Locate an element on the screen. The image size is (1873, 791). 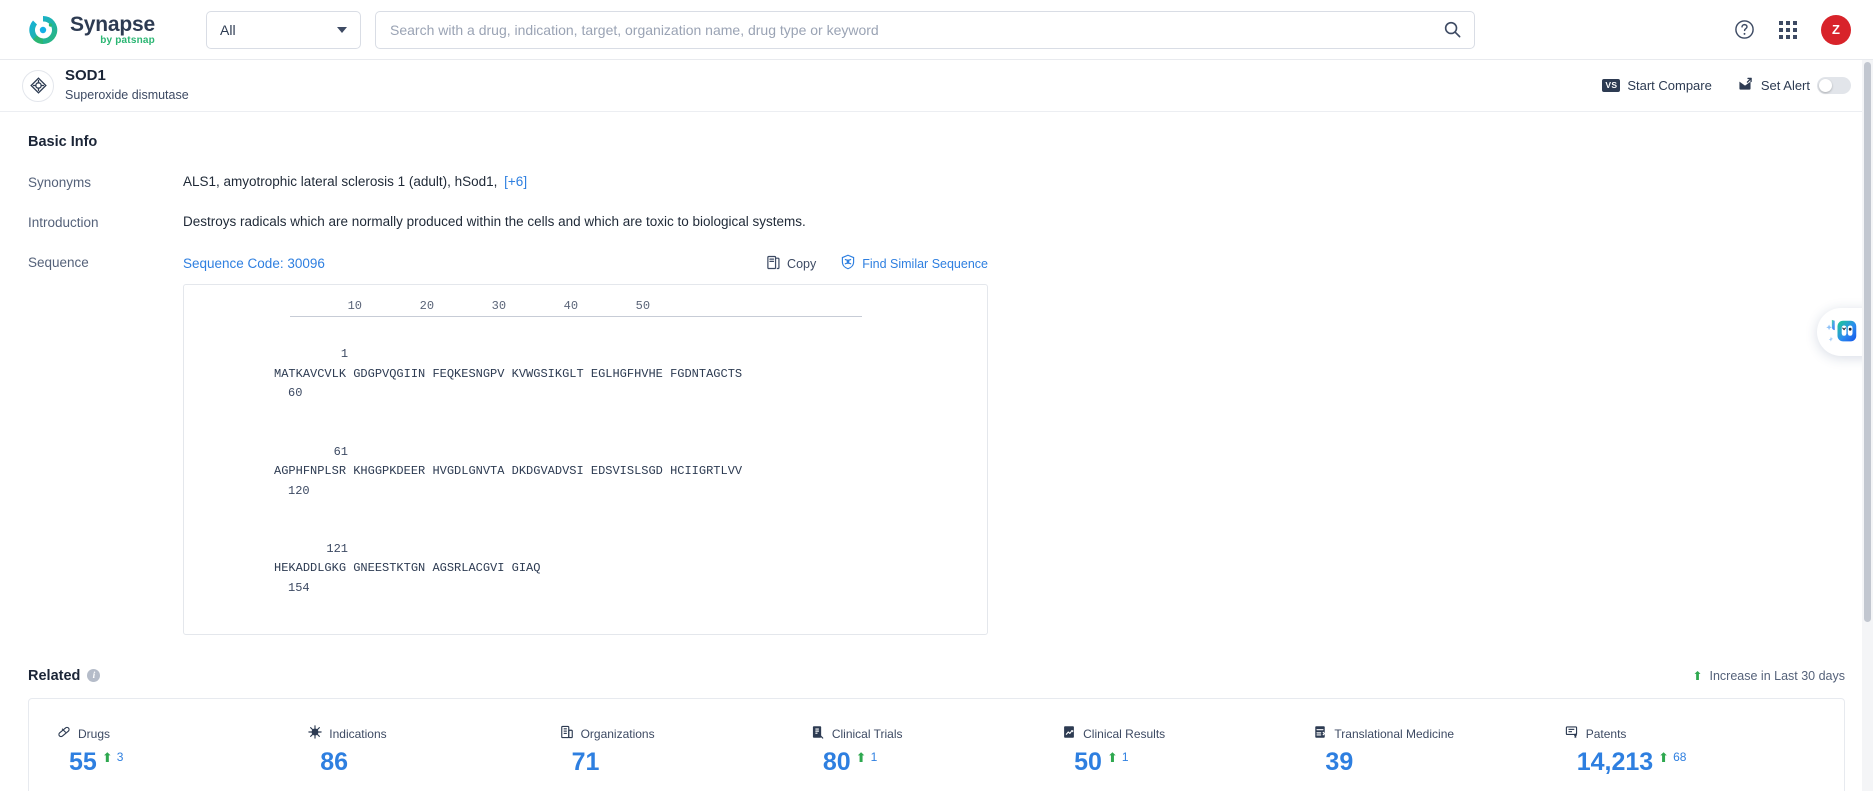
search-icon is located at coordinates (1452, 29).